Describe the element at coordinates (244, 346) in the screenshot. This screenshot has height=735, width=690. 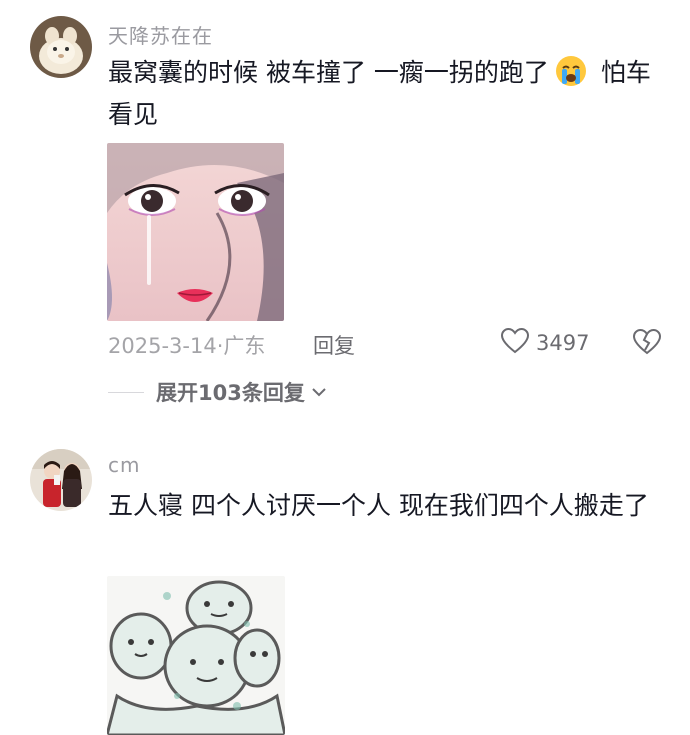
I see `comment-location: 广东` at that location.